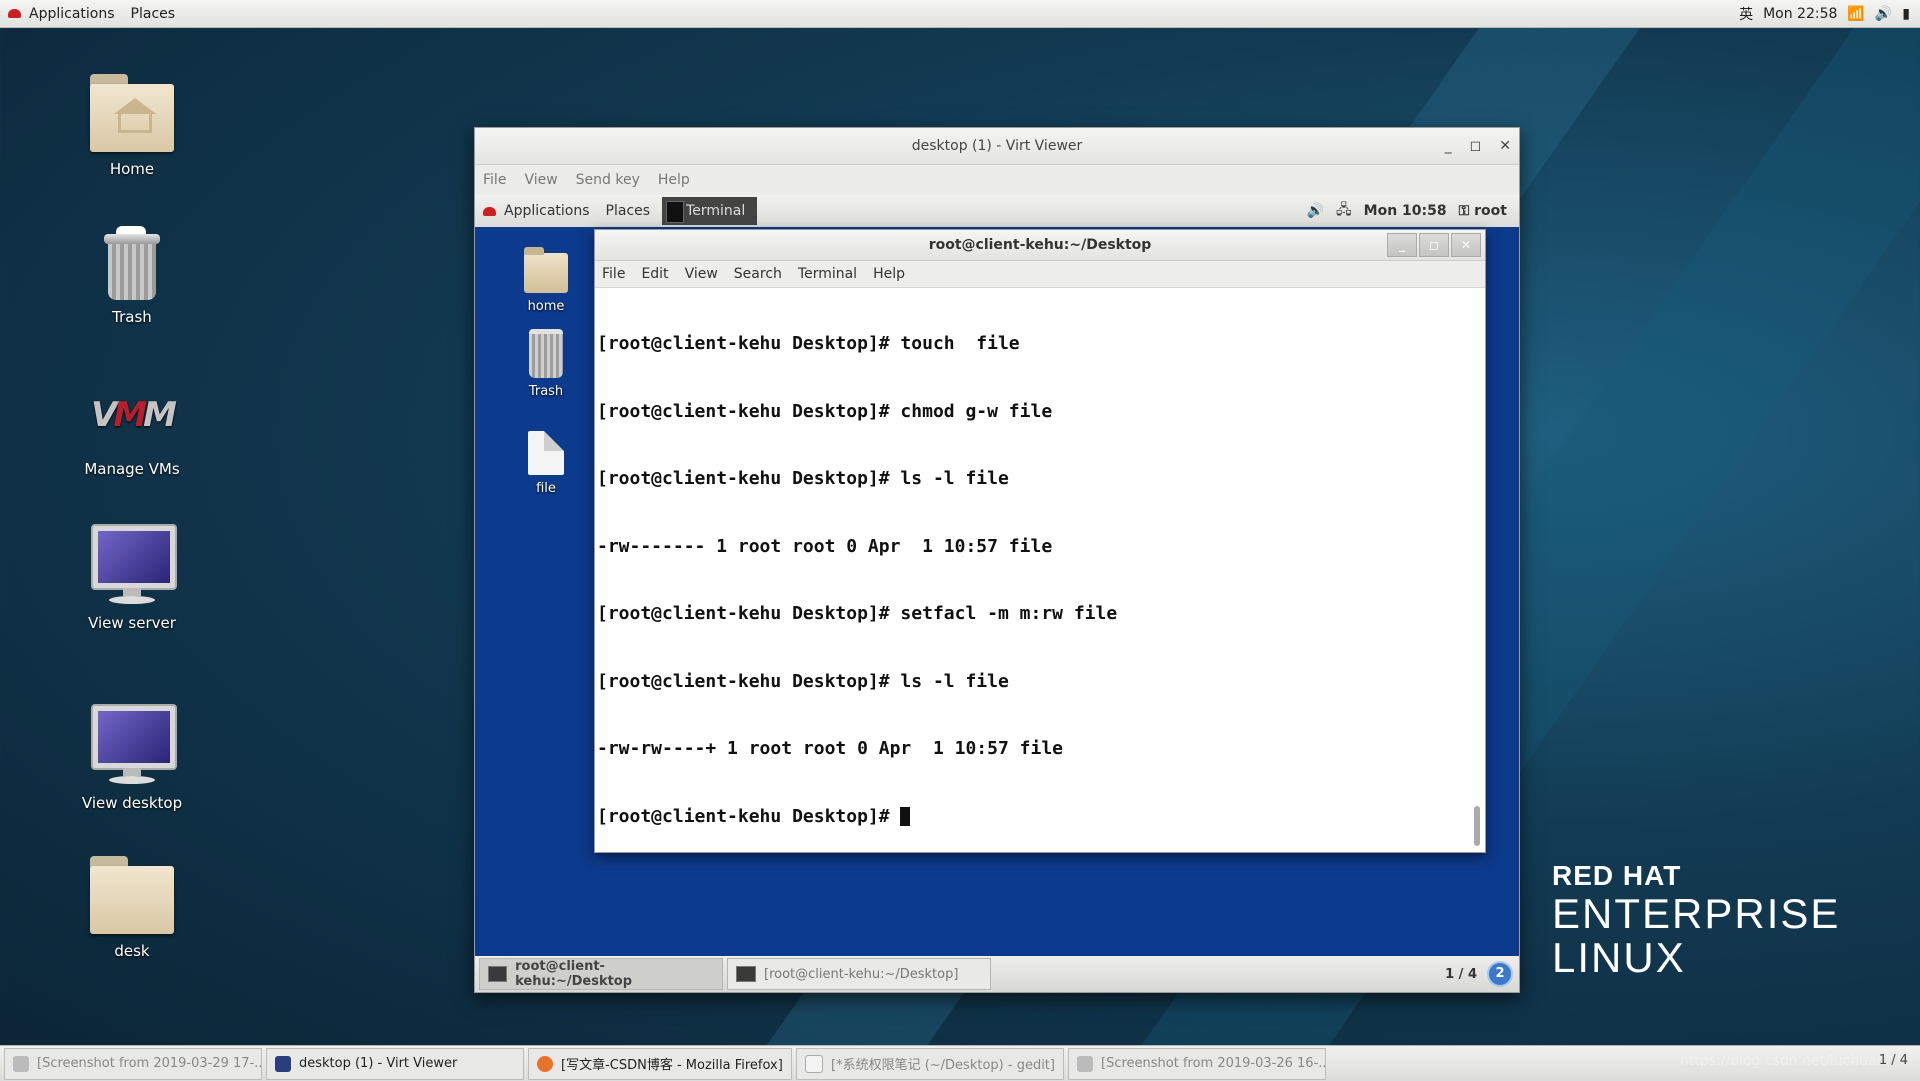  I want to click on desktop-icon-view-desktop: View desktop, so click(132, 758).